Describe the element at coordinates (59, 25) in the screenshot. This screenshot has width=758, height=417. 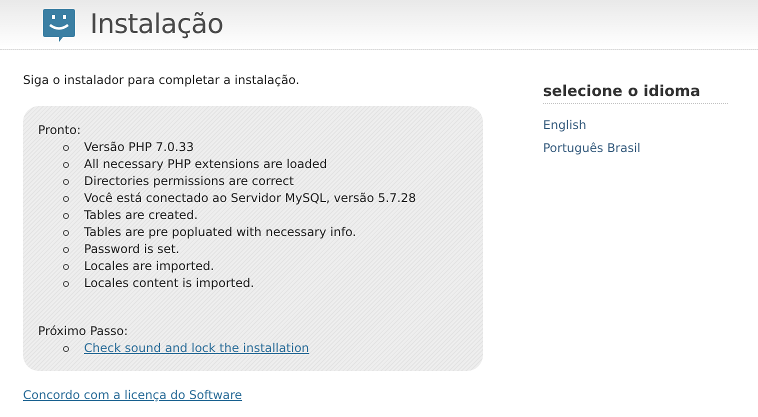
I see `chat-smiley-icon` at that location.